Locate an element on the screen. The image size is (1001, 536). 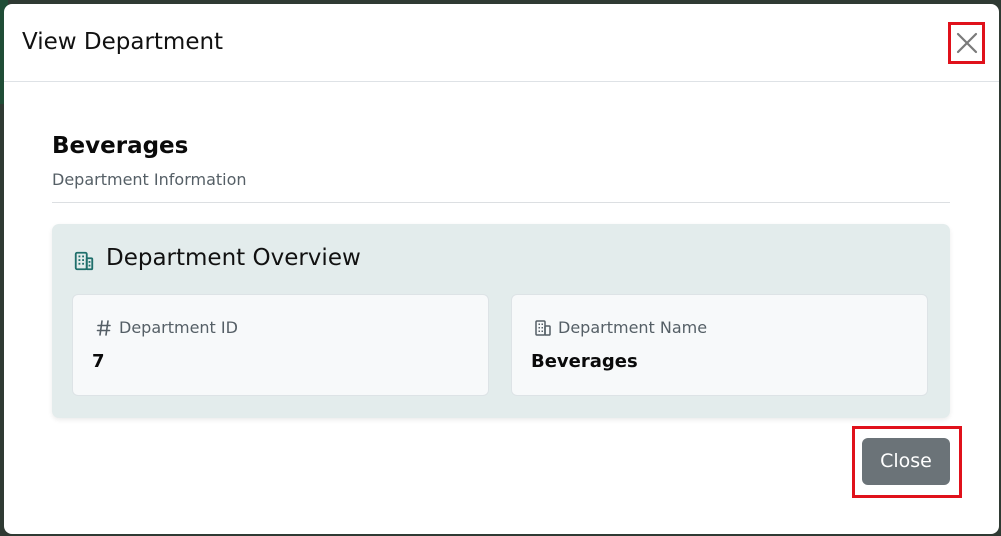
overview-title: Department Overview is located at coordinates (233, 258).